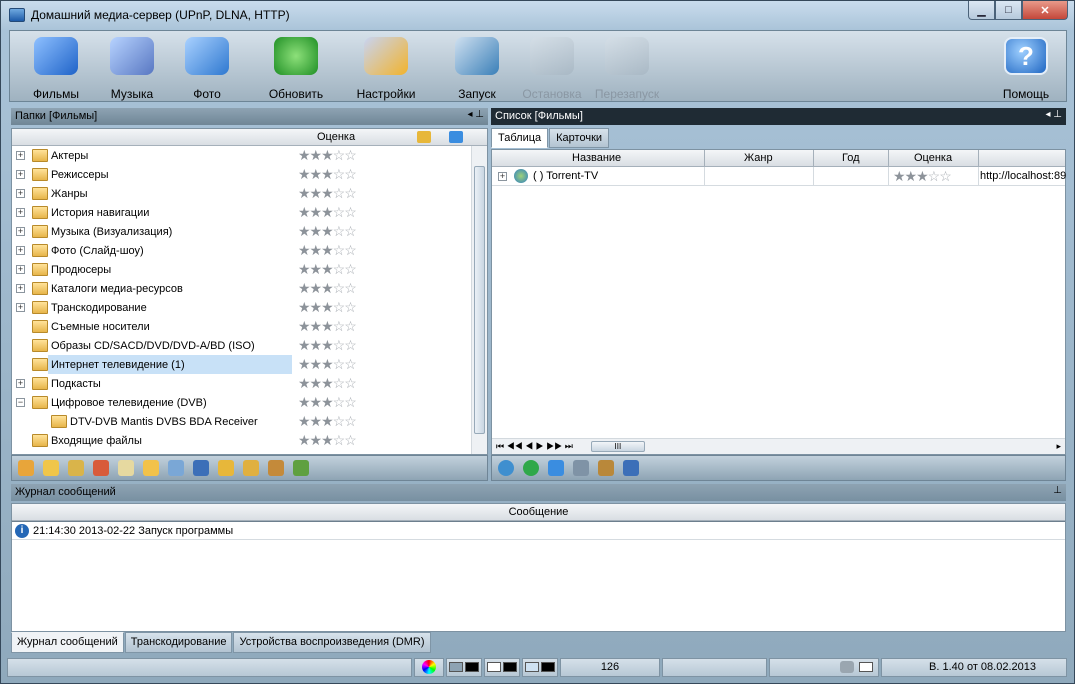 The width and height of the screenshot is (1075, 684). What do you see at coordinates (249, 288) in the screenshot?
I see `tree-item: + Каталоги медиа-ресурсов ★★★☆☆` at bounding box center [249, 288].